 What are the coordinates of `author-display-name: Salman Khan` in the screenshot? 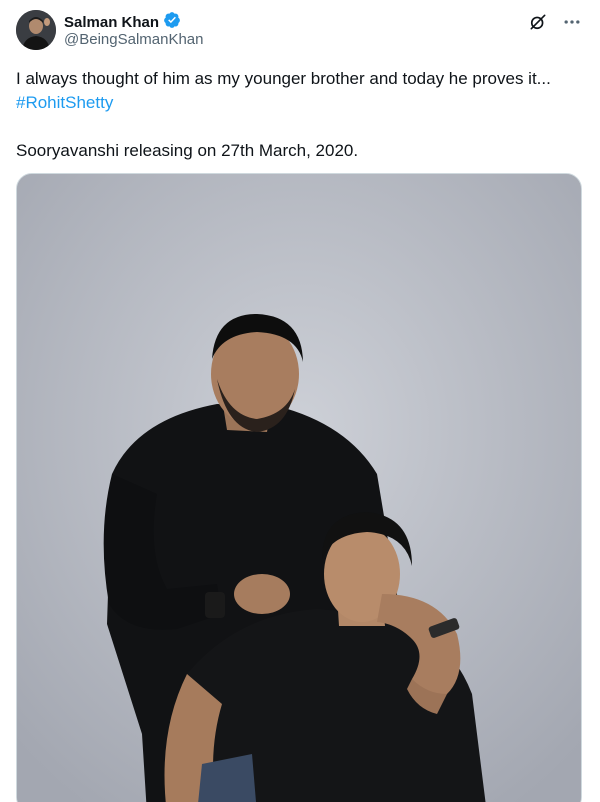 It's located at (111, 22).